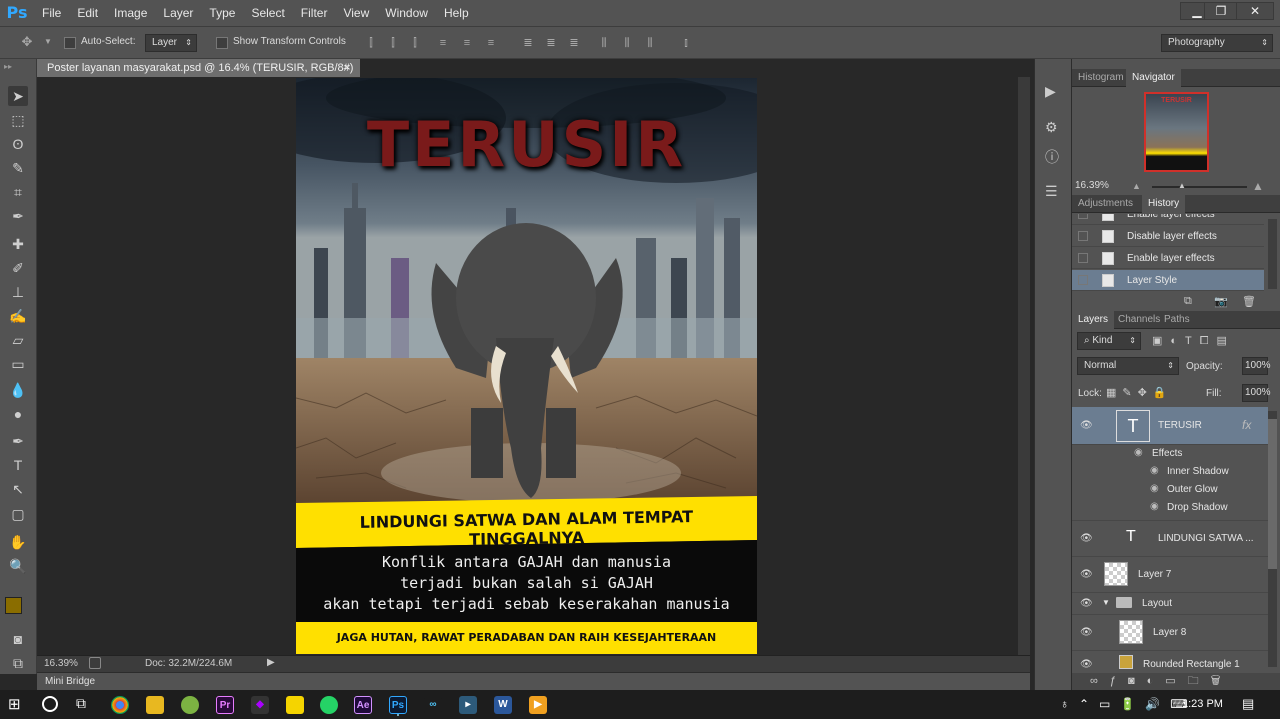  Describe the element at coordinates (393, 43) in the screenshot. I see `align-vcenter-icon: ⫿` at that location.